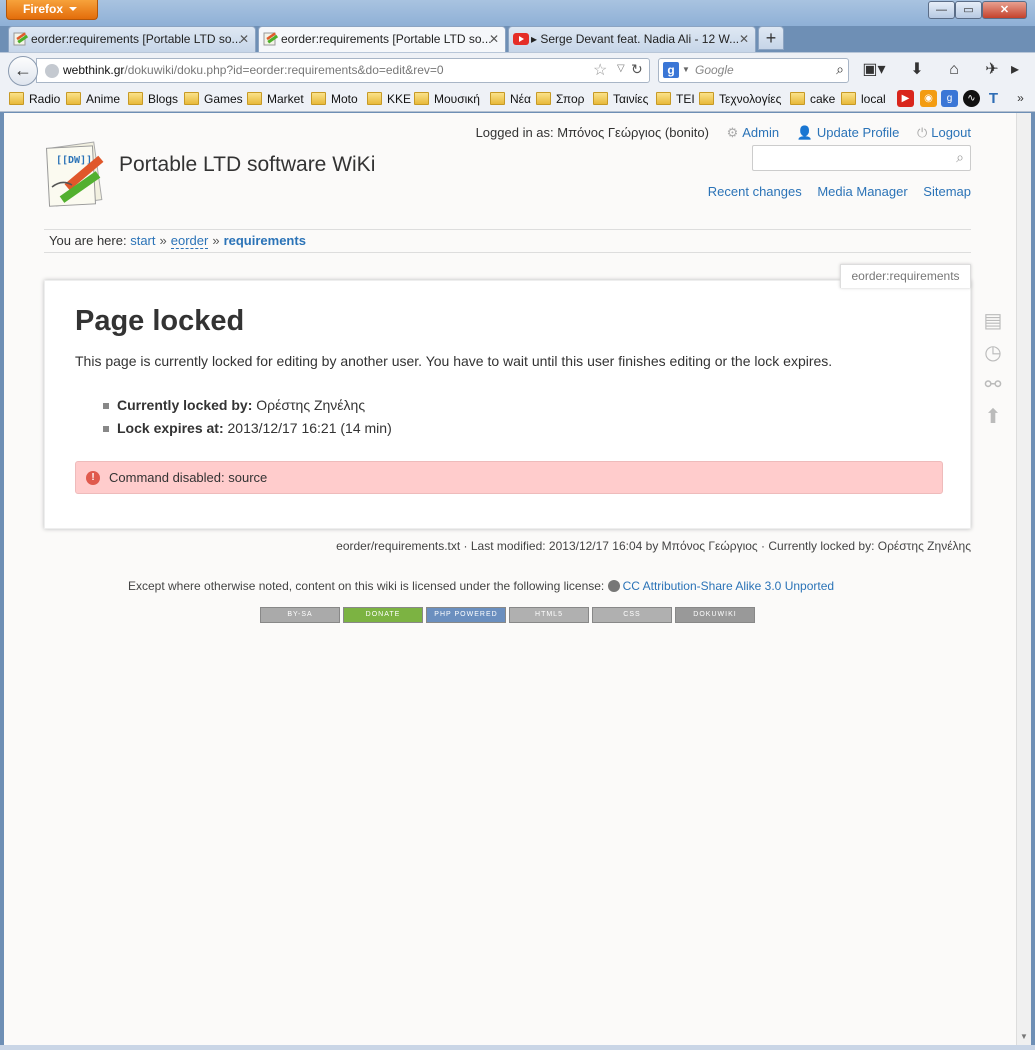 Image resolution: width=1035 pixels, height=1050 pixels. I want to click on text-tool-bookmark-icon: T, so click(993, 98).